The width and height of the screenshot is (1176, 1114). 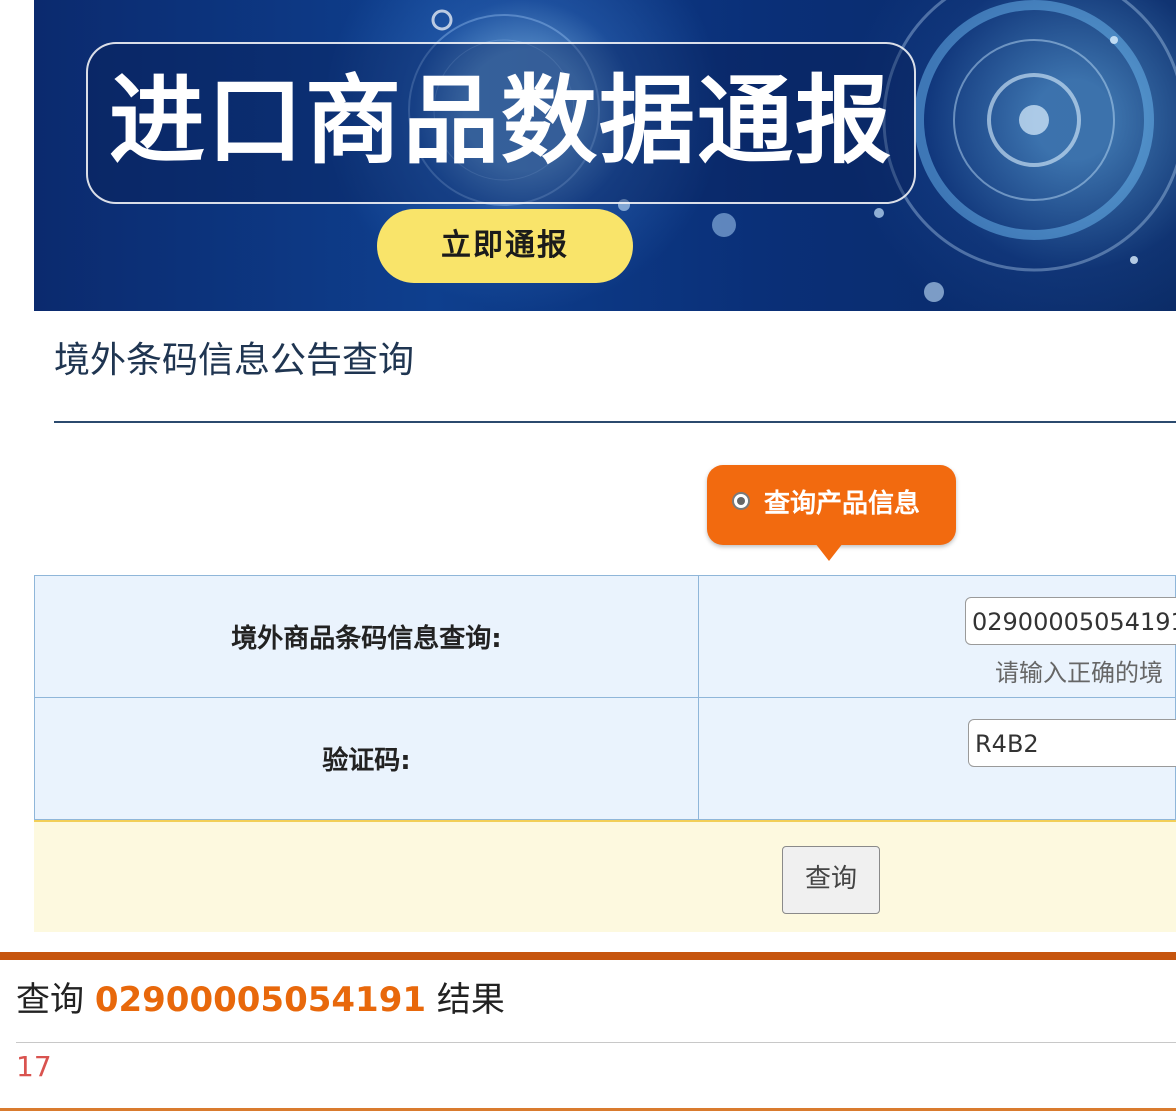 What do you see at coordinates (937, 758) in the screenshot?
I see `captcha-cell: R4B2` at bounding box center [937, 758].